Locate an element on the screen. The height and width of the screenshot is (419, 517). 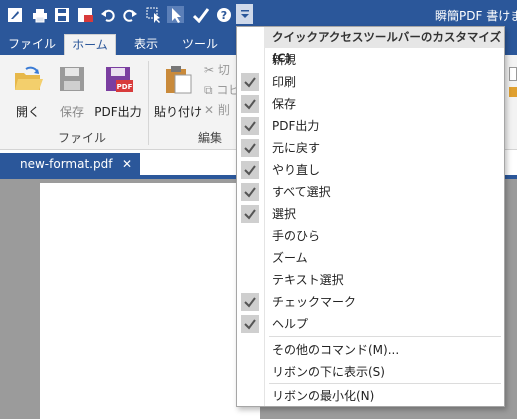
menu-item-label: やり直し is located at coordinates (296, 170).